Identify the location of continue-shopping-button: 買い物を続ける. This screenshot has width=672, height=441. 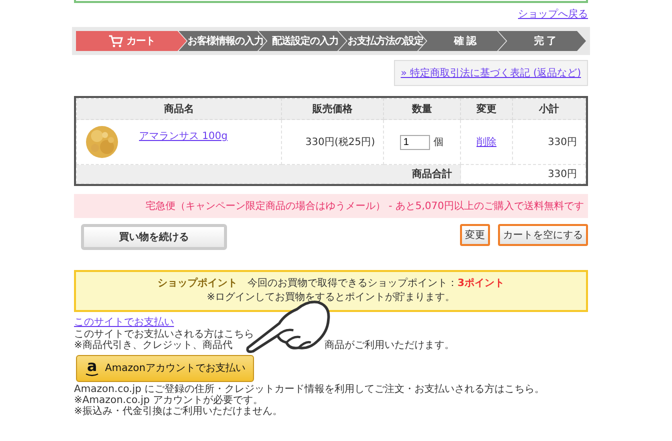
(154, 237).